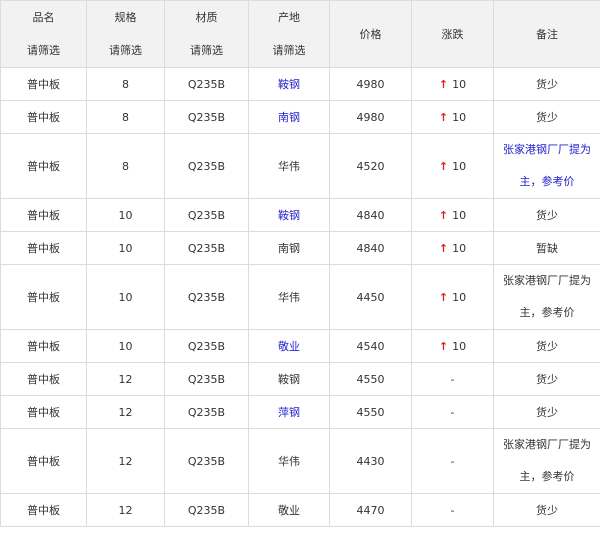  What do you see at coordinates (370, 461) in the screenshot?
I see `cell-price: 4430` at bounding box center [370, 461].